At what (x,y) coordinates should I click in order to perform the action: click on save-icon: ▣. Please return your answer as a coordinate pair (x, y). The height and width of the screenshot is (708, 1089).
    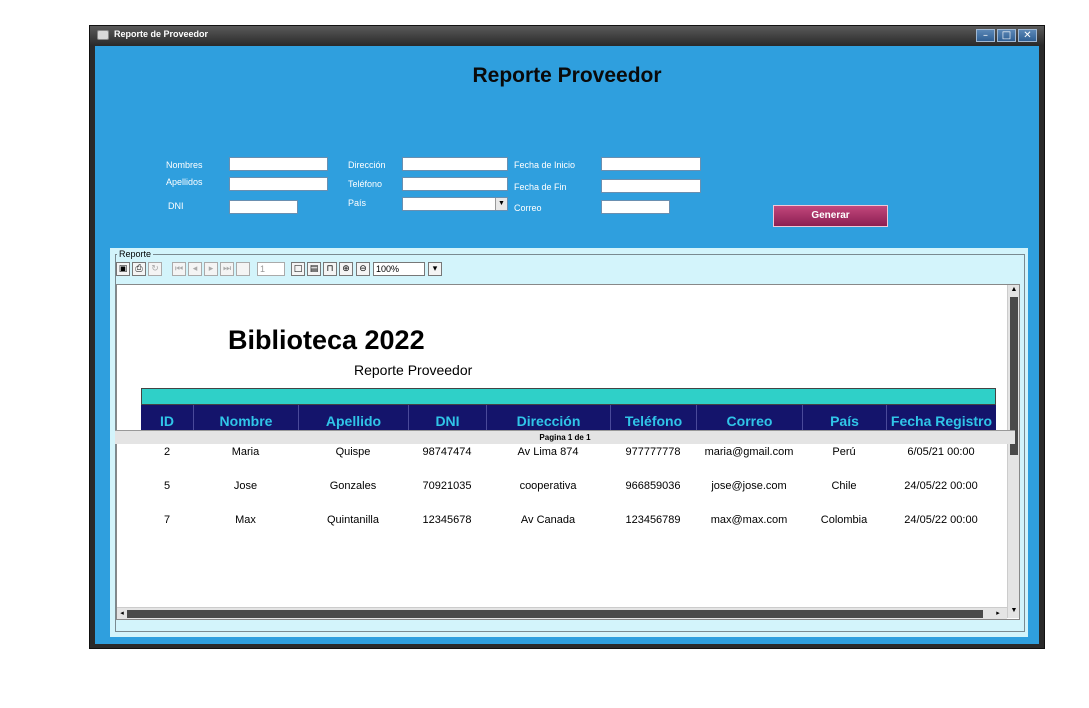
    Looking at the image, I should click on (123, 269).